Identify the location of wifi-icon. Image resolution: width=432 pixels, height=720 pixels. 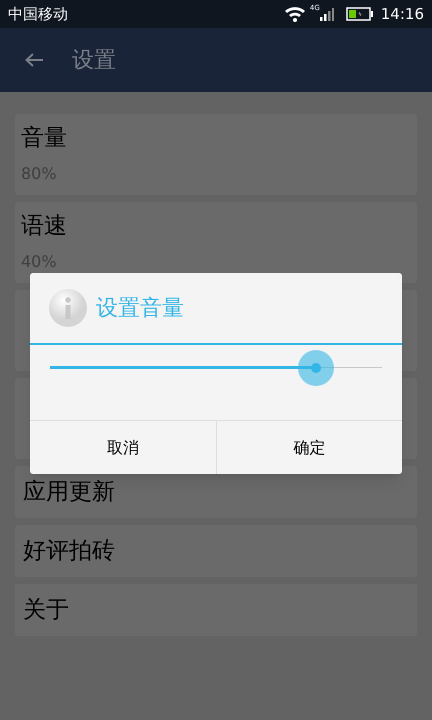
(295, 14).